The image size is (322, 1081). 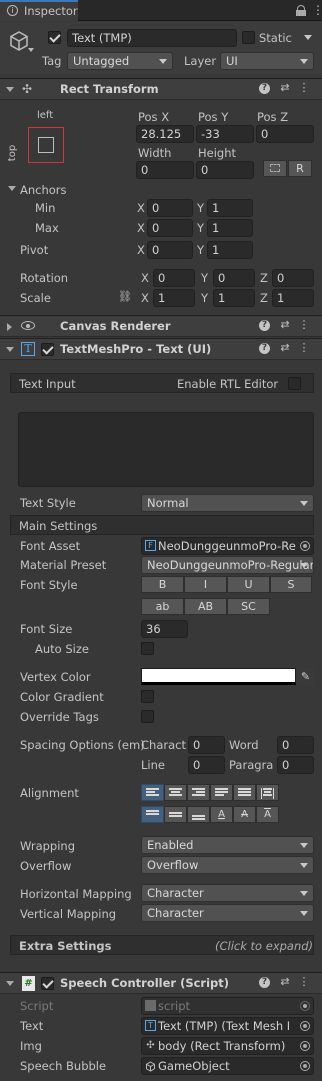 I want to click on object-name-field: Text (TMP), so click(x=152, y=38).